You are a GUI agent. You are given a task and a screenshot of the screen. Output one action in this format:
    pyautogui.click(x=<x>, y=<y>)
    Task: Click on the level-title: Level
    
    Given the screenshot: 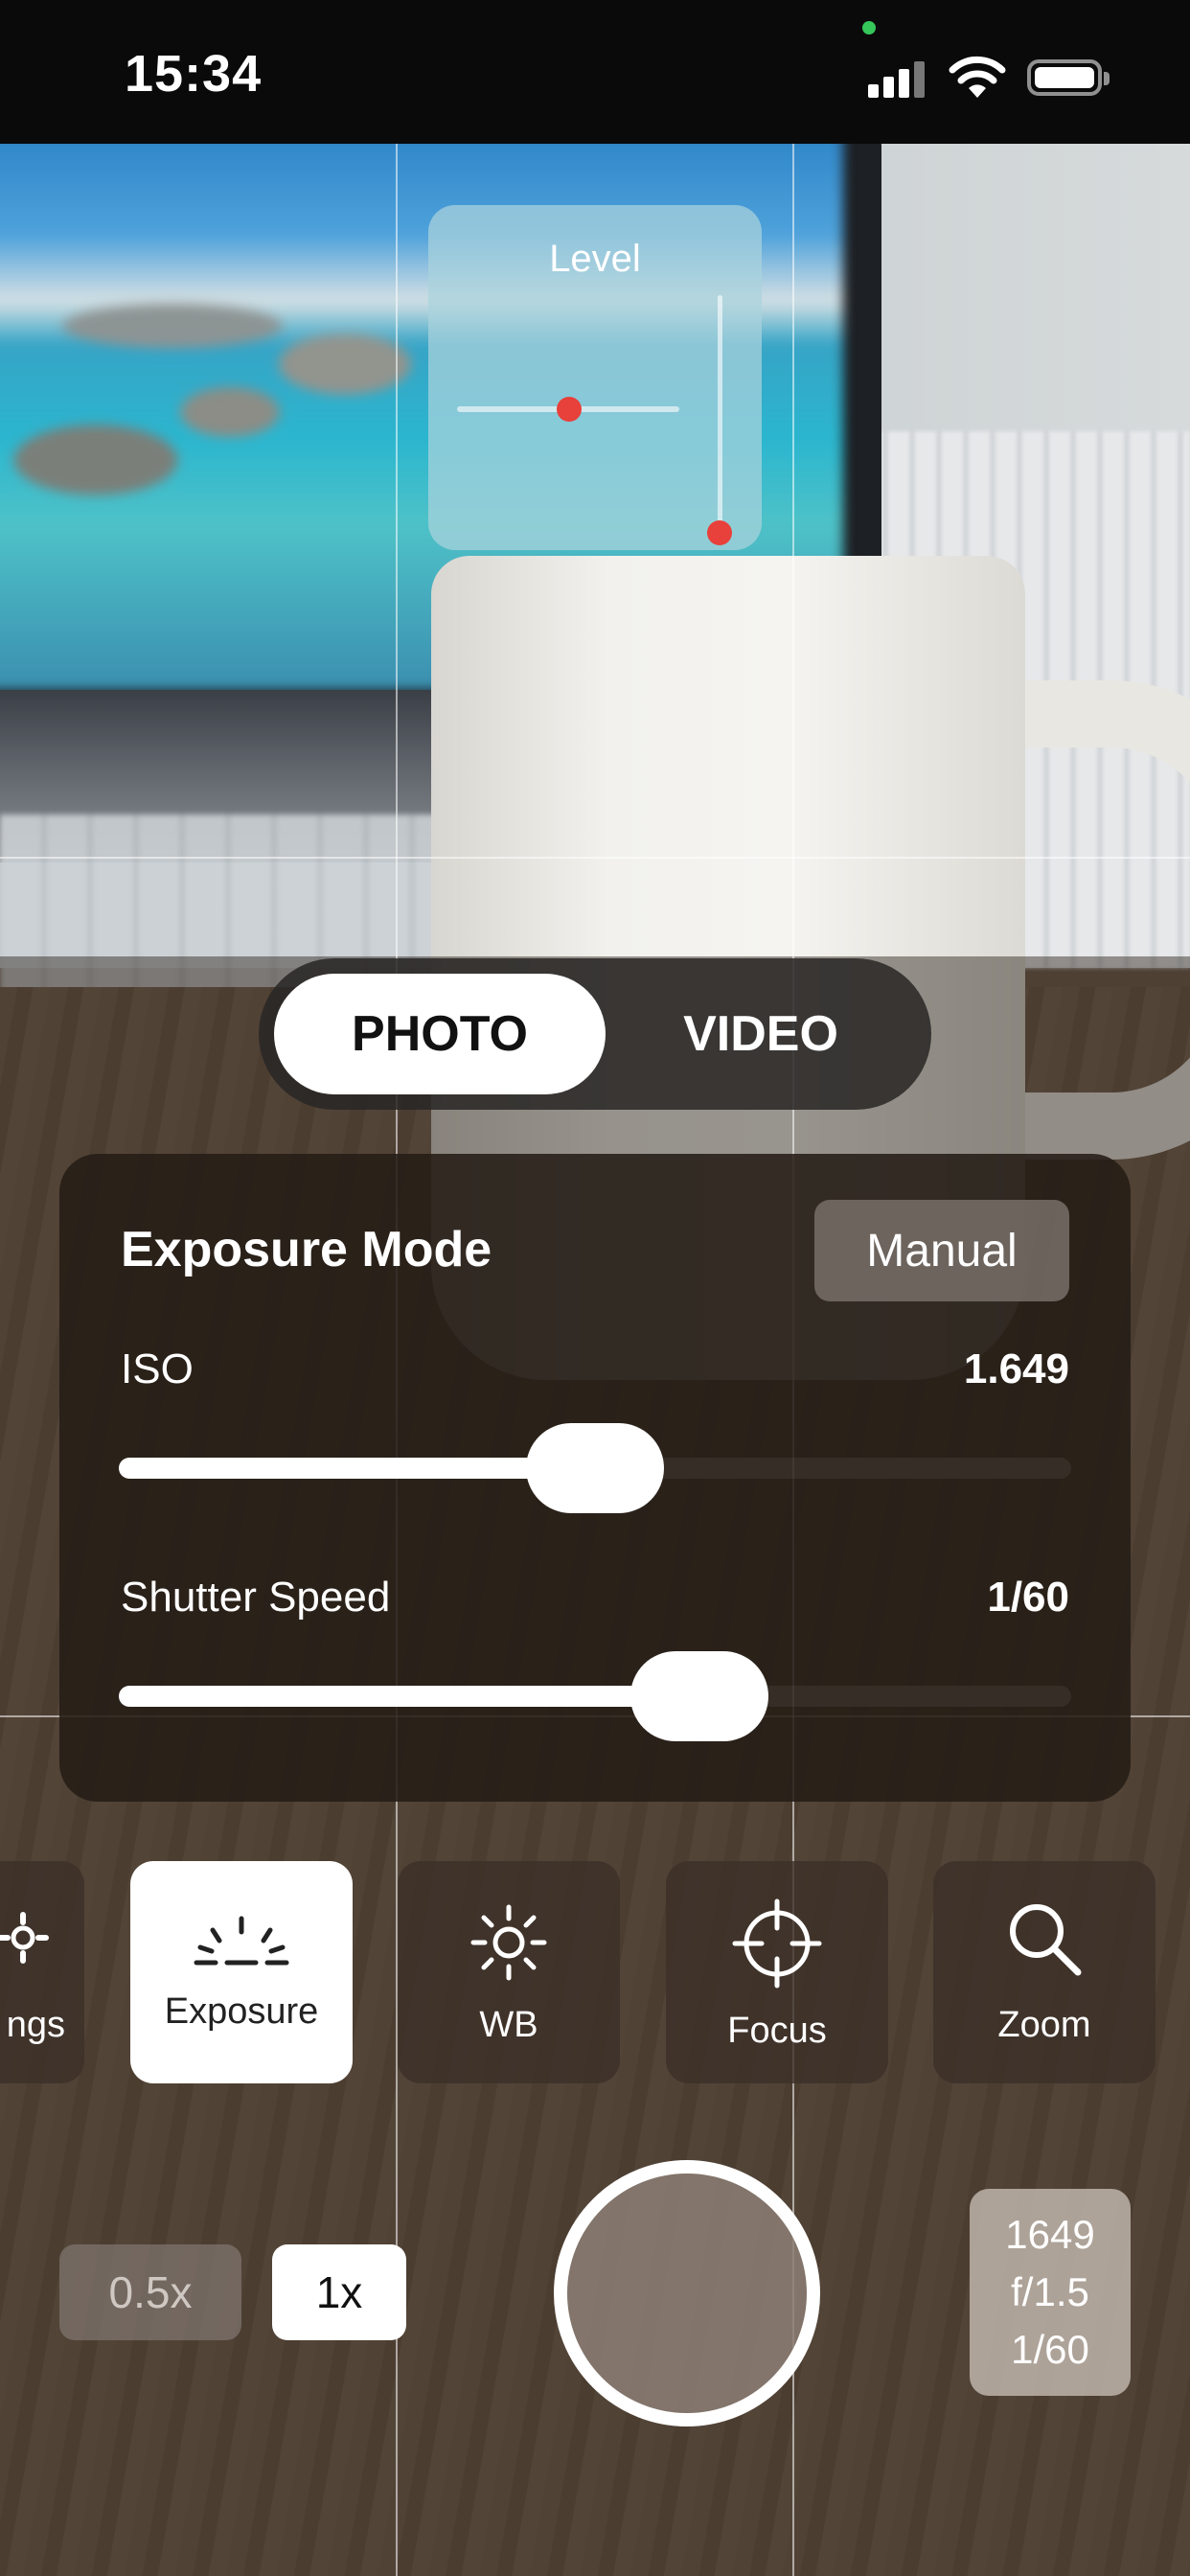 What is the action you would take?
    pyautogui.click(x=595, y=259)
    